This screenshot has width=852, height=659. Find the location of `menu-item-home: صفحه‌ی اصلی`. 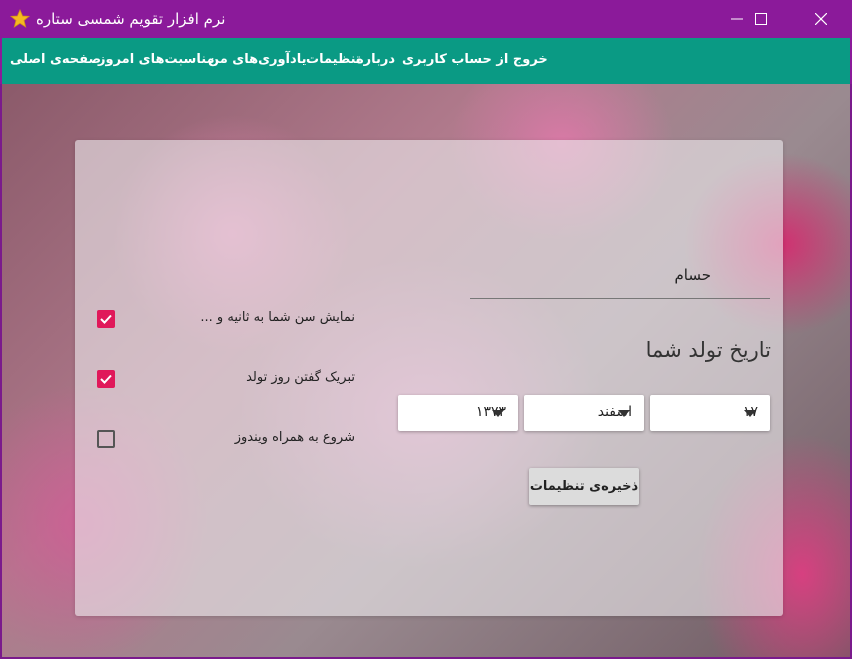

menu-item-home: صفحه‌ی اصلی is located at coordinates (55, 59).